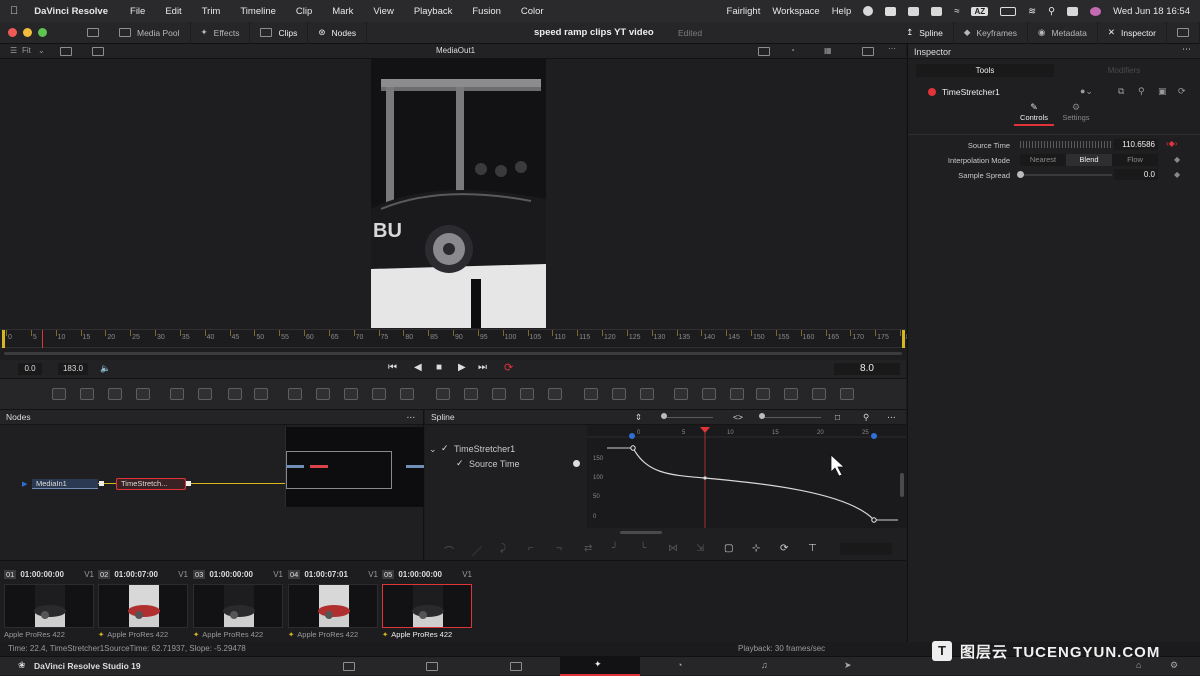 Image resolution: width=1200 pixels, height=676 pixels. Describe the element at coordinates (1177, 159) in the screenshot. I see `interp-keyframe-icon: ◆` at that location.